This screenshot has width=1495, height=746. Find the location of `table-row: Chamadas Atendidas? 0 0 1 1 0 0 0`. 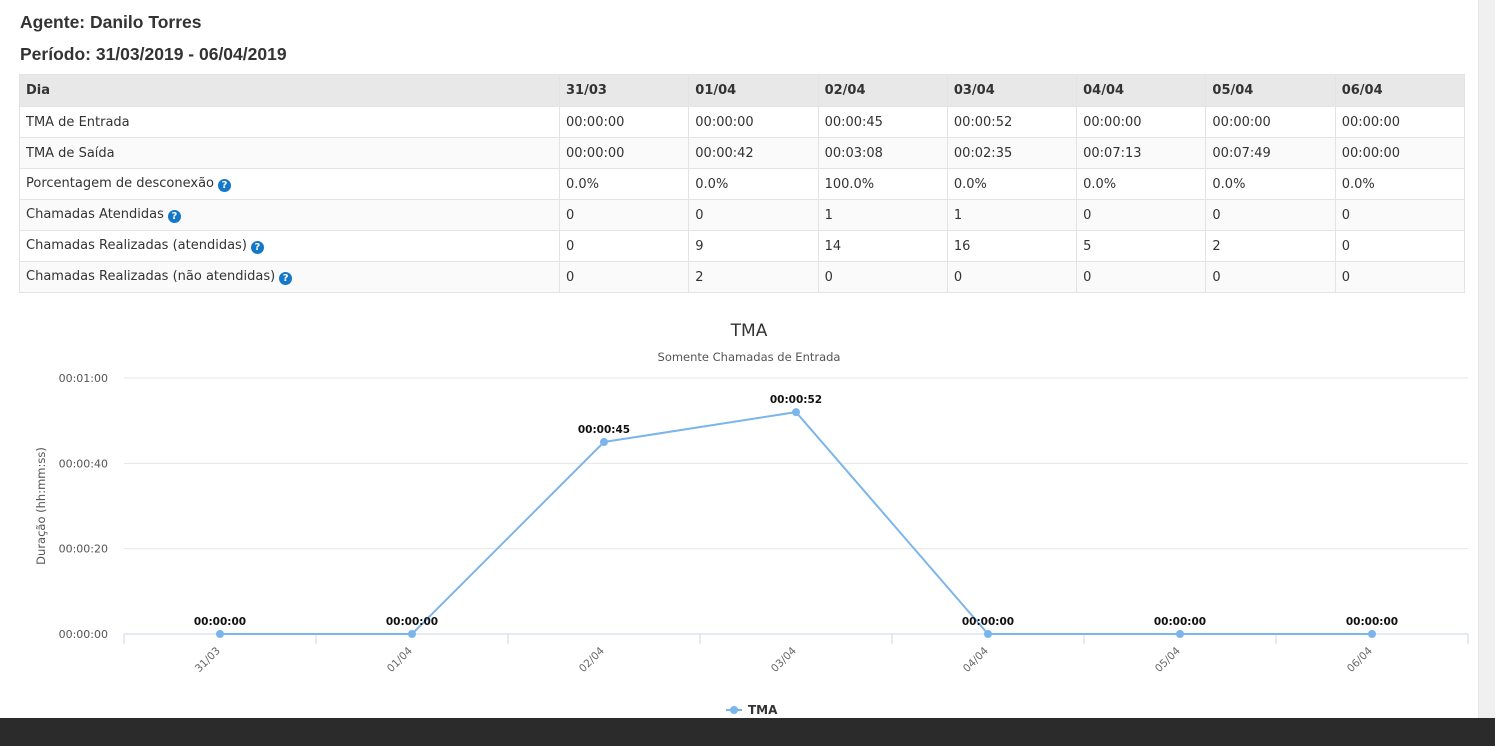

table-row: Chamadas Atendidas? 0 0 1 1 0 0 0 is located at coordinates (742, 215).